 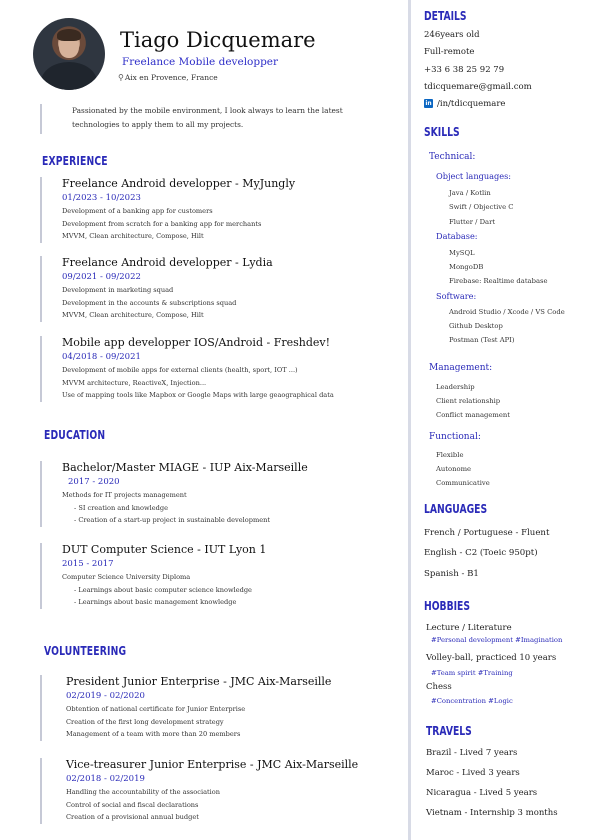 I want to click on details-age: 246years old, so click(x=452, y=35).